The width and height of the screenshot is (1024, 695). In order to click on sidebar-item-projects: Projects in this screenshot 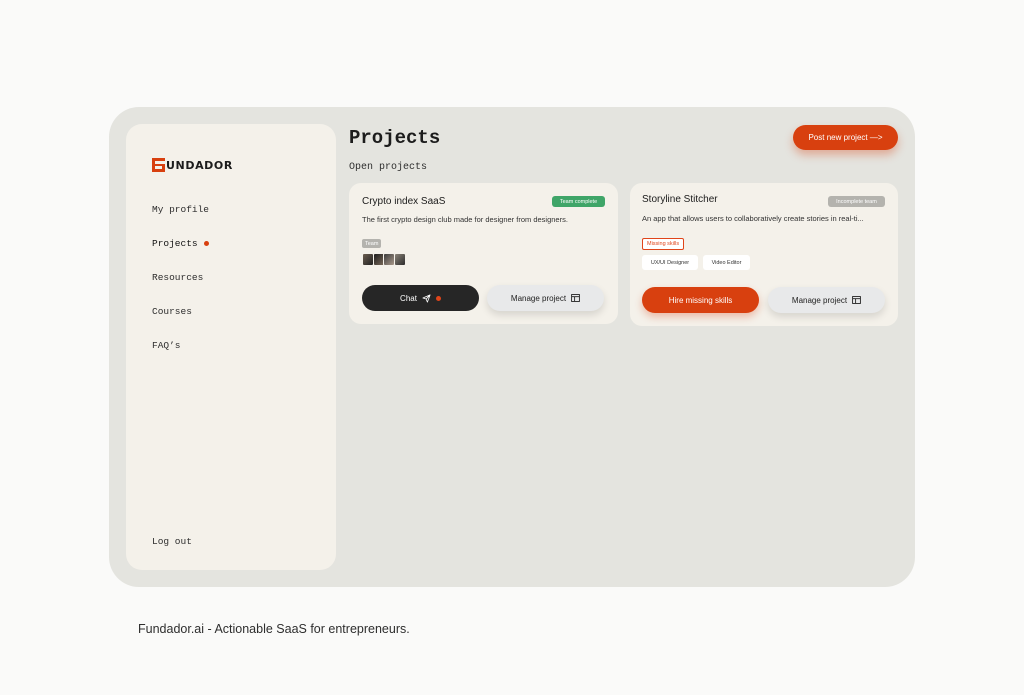, I will do `click(180, 243)`.